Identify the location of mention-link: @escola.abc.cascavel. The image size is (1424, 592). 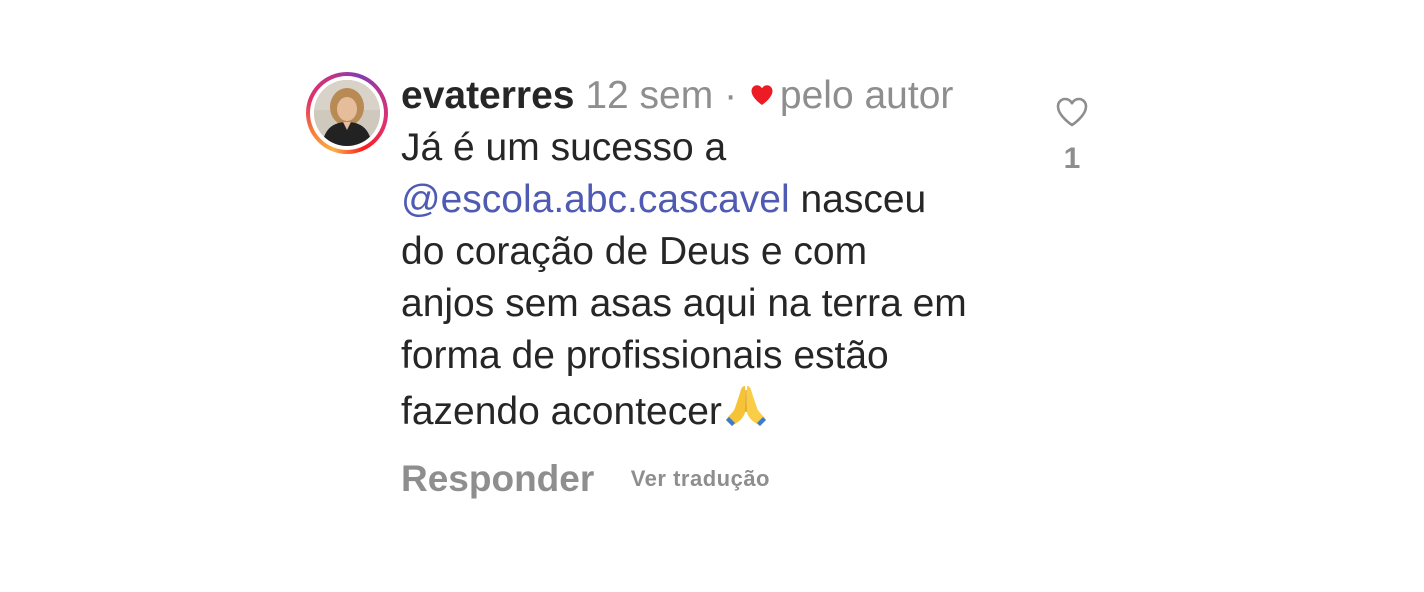
(595, 199).